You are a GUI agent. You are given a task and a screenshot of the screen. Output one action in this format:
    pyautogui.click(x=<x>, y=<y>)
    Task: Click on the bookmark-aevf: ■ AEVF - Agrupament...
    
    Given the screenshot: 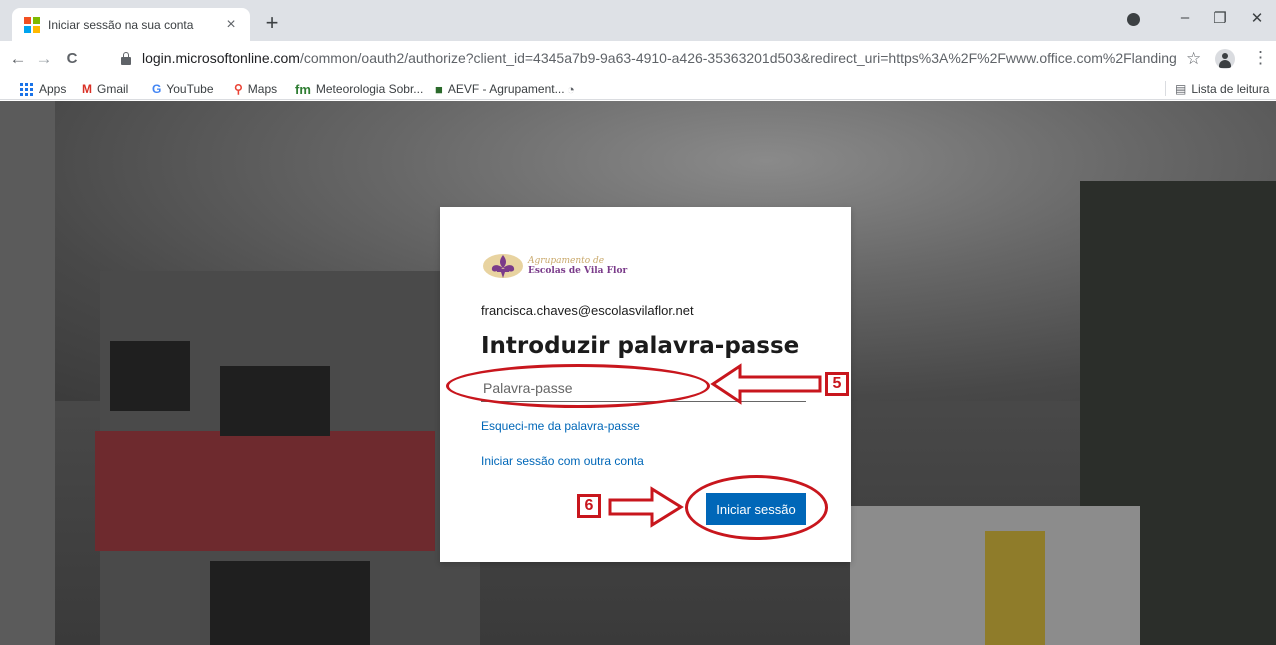 What is the action you would take?
    pyautogui.click(x=500, y=89)
    